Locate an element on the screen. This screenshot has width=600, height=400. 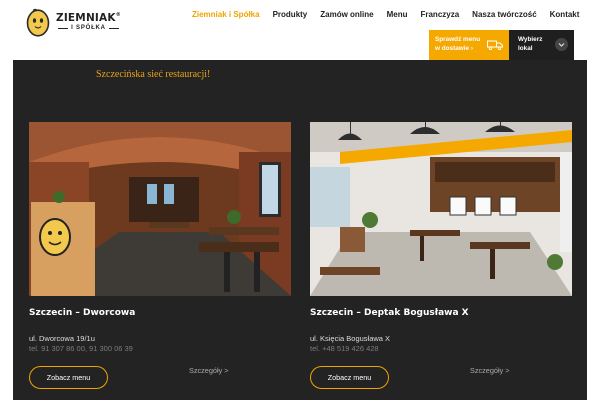
brand-wordmark: ZIEMNIAK® I SPÓŁKA is located at coordinates (88, 21).